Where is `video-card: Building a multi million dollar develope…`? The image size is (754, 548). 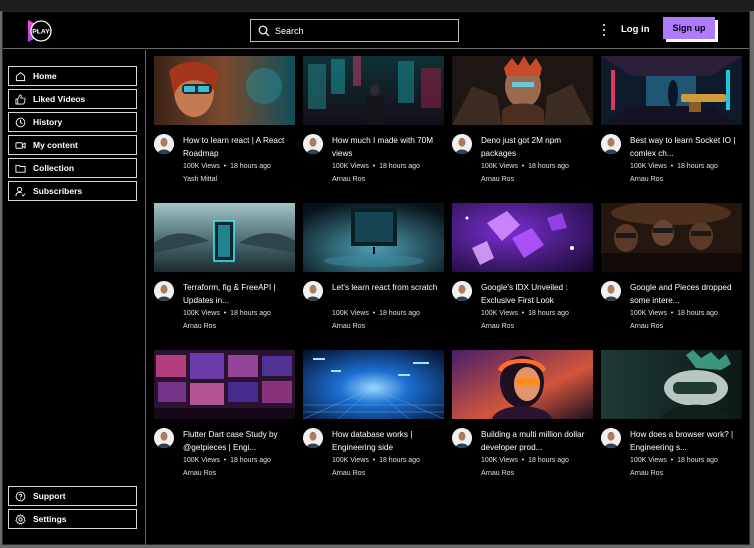
video-card: Building a multi million dollar develope… is located at coordinates (522, 419).